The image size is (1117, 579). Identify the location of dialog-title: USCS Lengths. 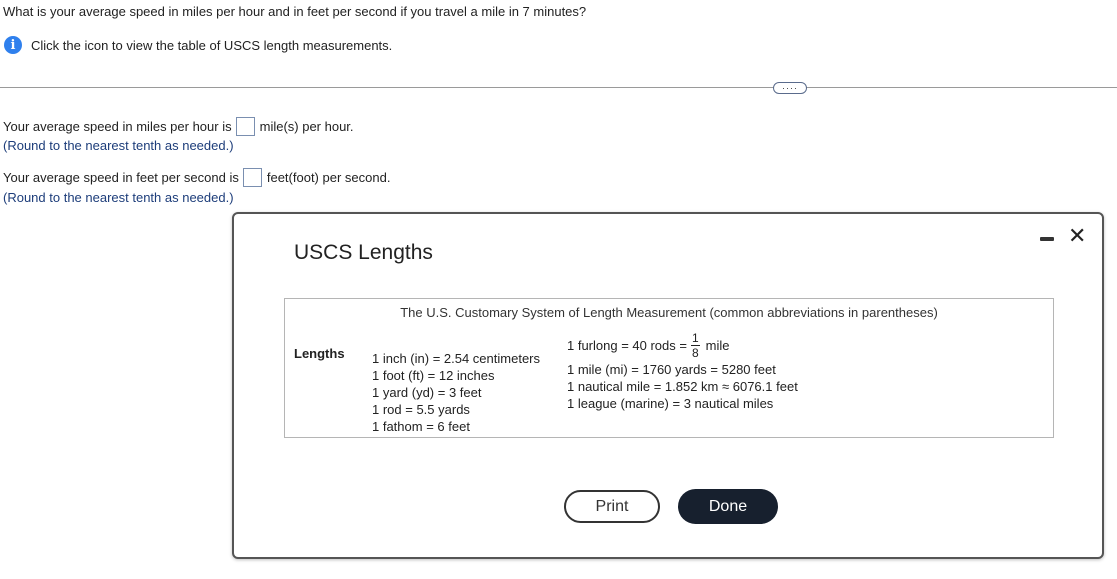
(363, 252).